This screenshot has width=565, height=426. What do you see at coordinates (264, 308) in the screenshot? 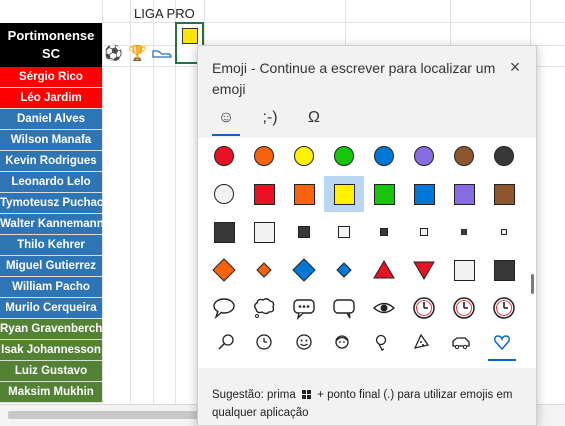
I see `thought-bubble-emoji` at bounding box center [264, 308].